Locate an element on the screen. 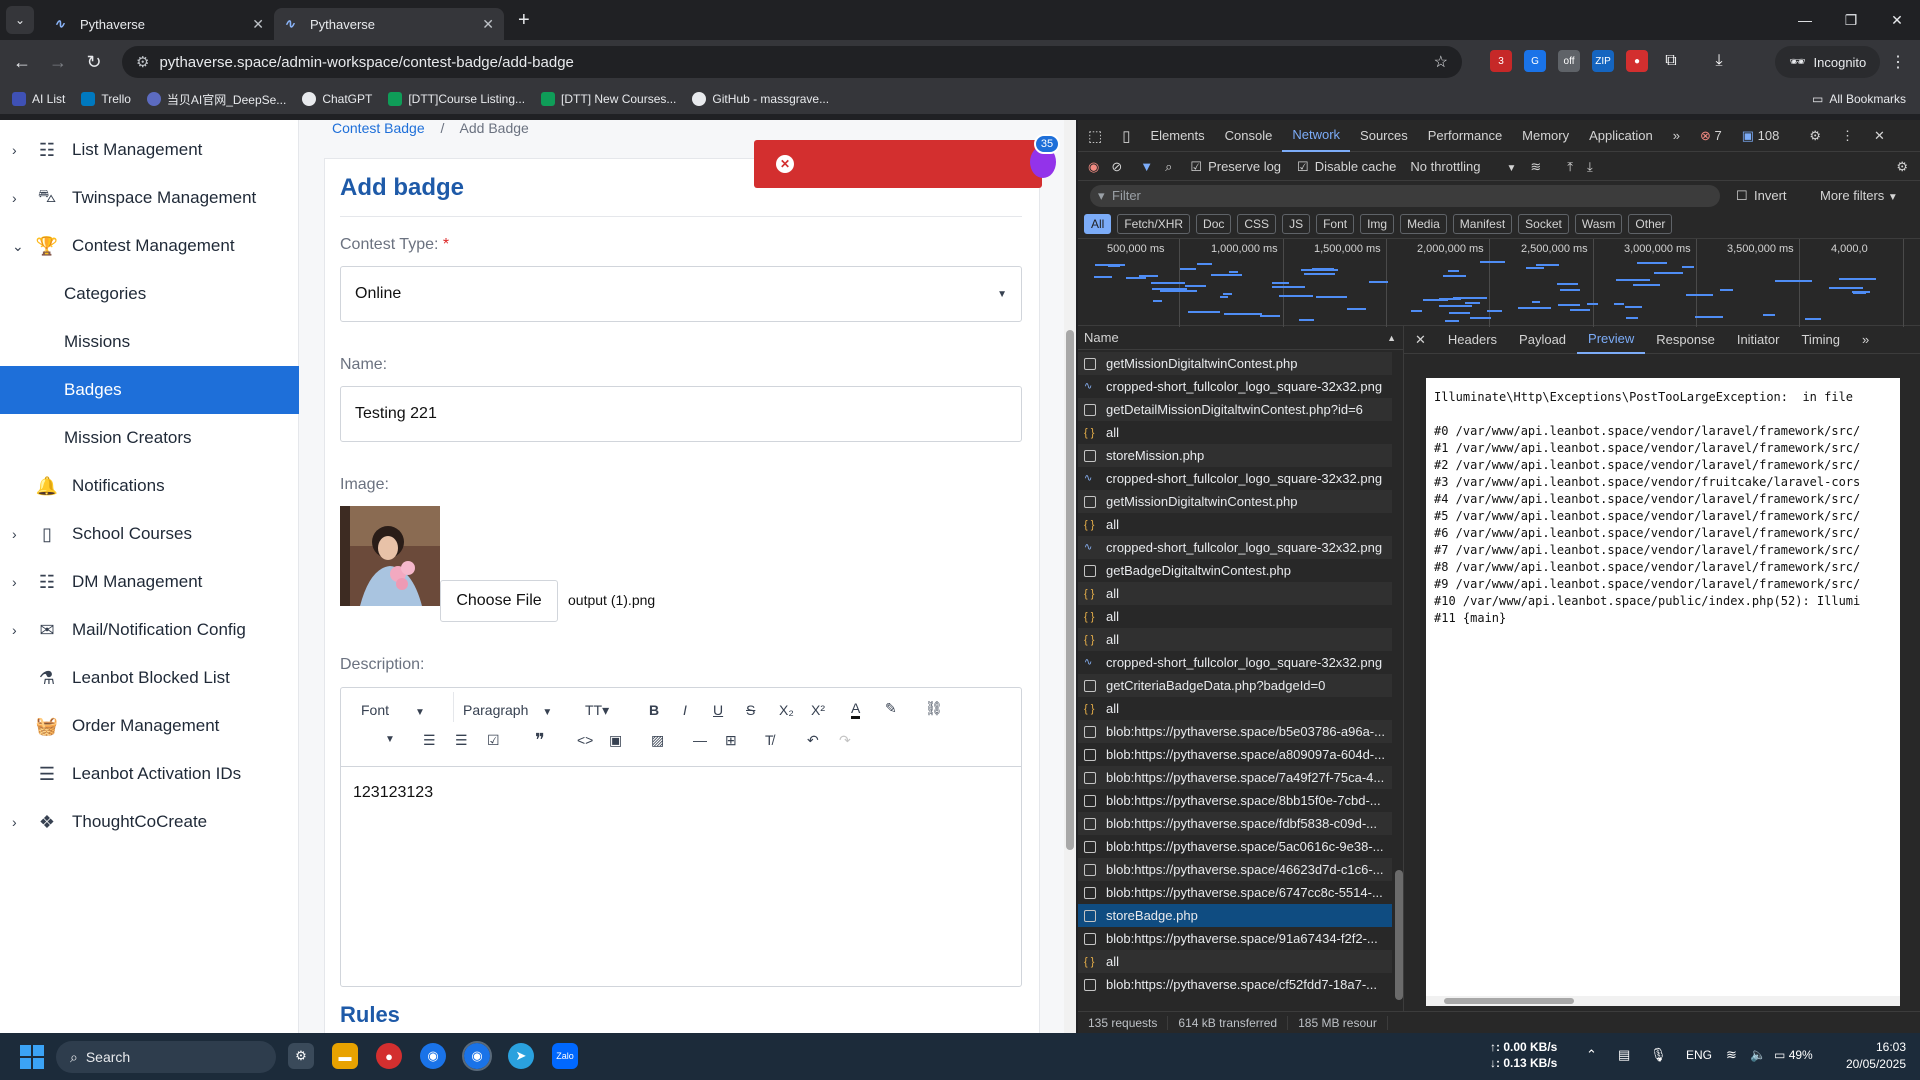 This screenshot has height=1080, width=1920. todo-list-icon: ☑ is located at coordinates (493, 740).